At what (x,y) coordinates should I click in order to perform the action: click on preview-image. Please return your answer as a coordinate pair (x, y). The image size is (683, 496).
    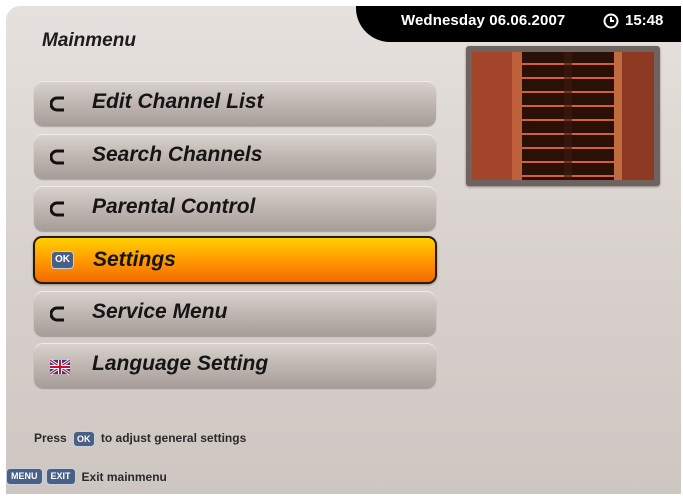
    Looking at the image, I should click on (563, 116).